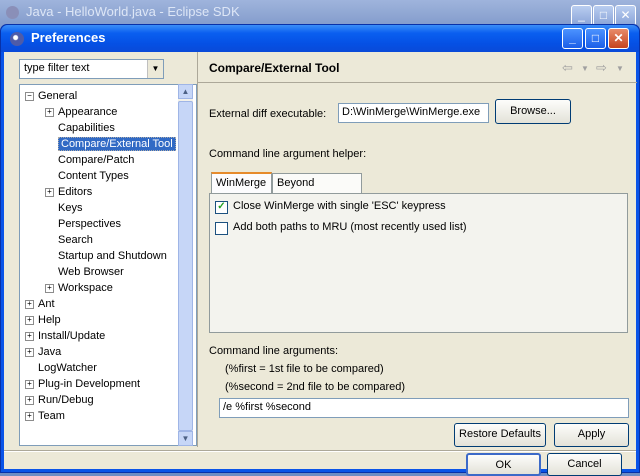 This screenshot has width=640, height=476. Describe the element at coordinates (417, 67) in the screenshot. I see `page-header: Compare/External Tool ⇦ ▼ ⇨ ▼` at that location.